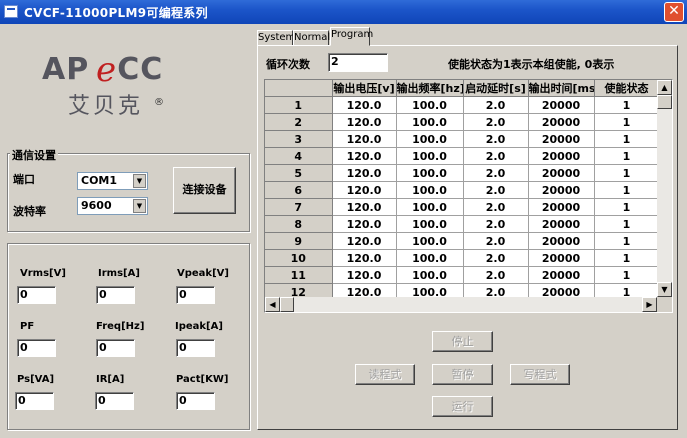 This screenshot has width=687, height=438. What do you see at coordinates (649, 304) in the screenshot?
I see `scroll-right-icon: ▶` at bounding box center [649, 304].